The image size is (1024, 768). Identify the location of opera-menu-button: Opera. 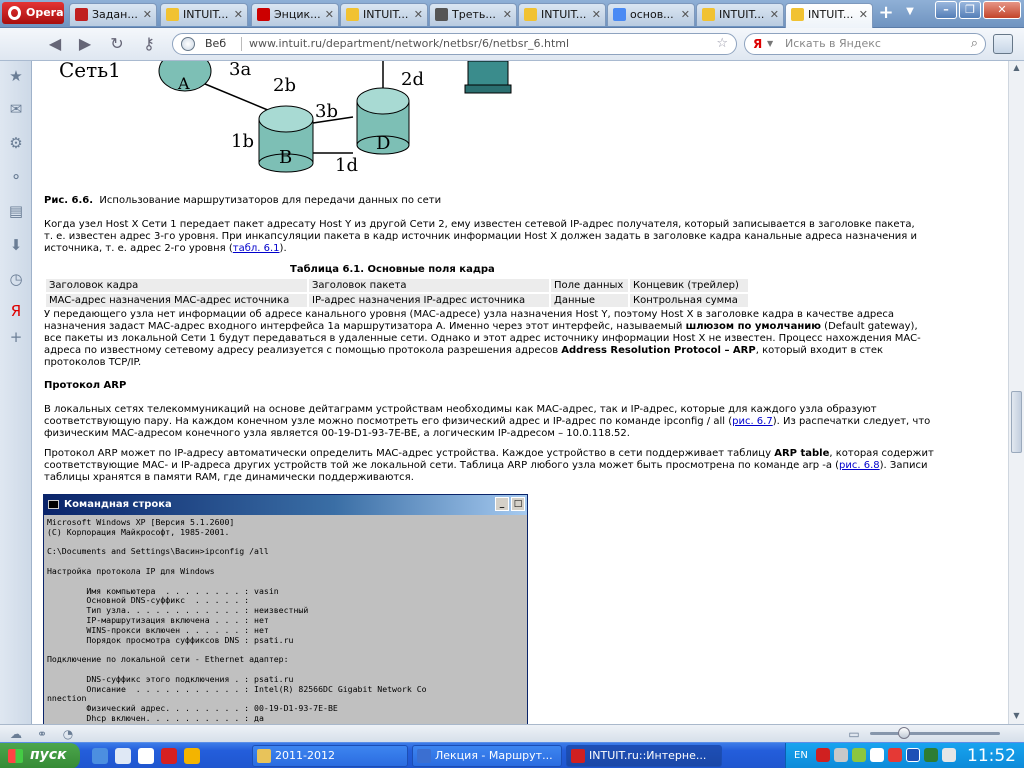
(33, 13).